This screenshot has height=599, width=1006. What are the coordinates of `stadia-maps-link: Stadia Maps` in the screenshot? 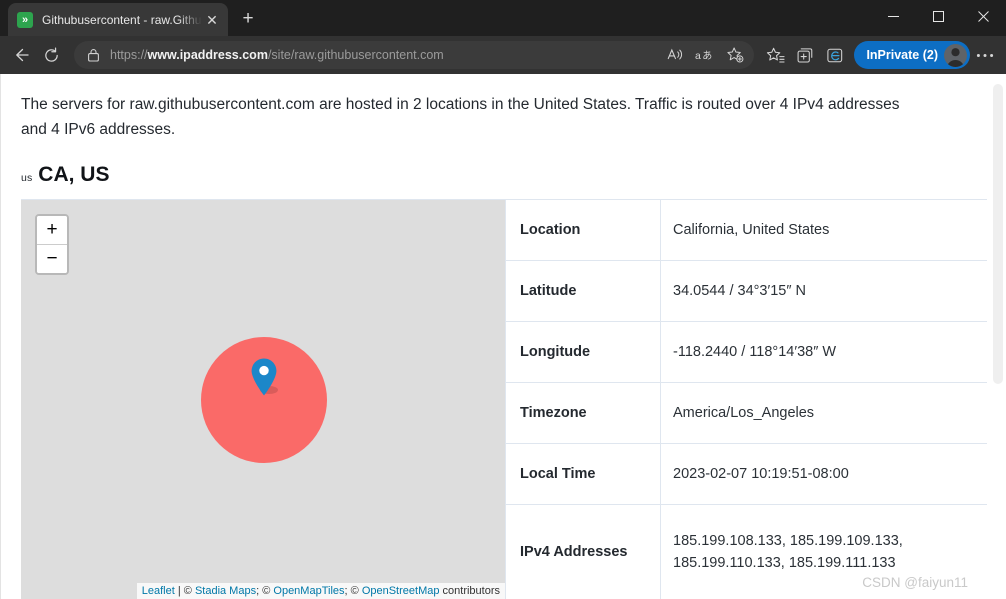 It's located at (225, 591).